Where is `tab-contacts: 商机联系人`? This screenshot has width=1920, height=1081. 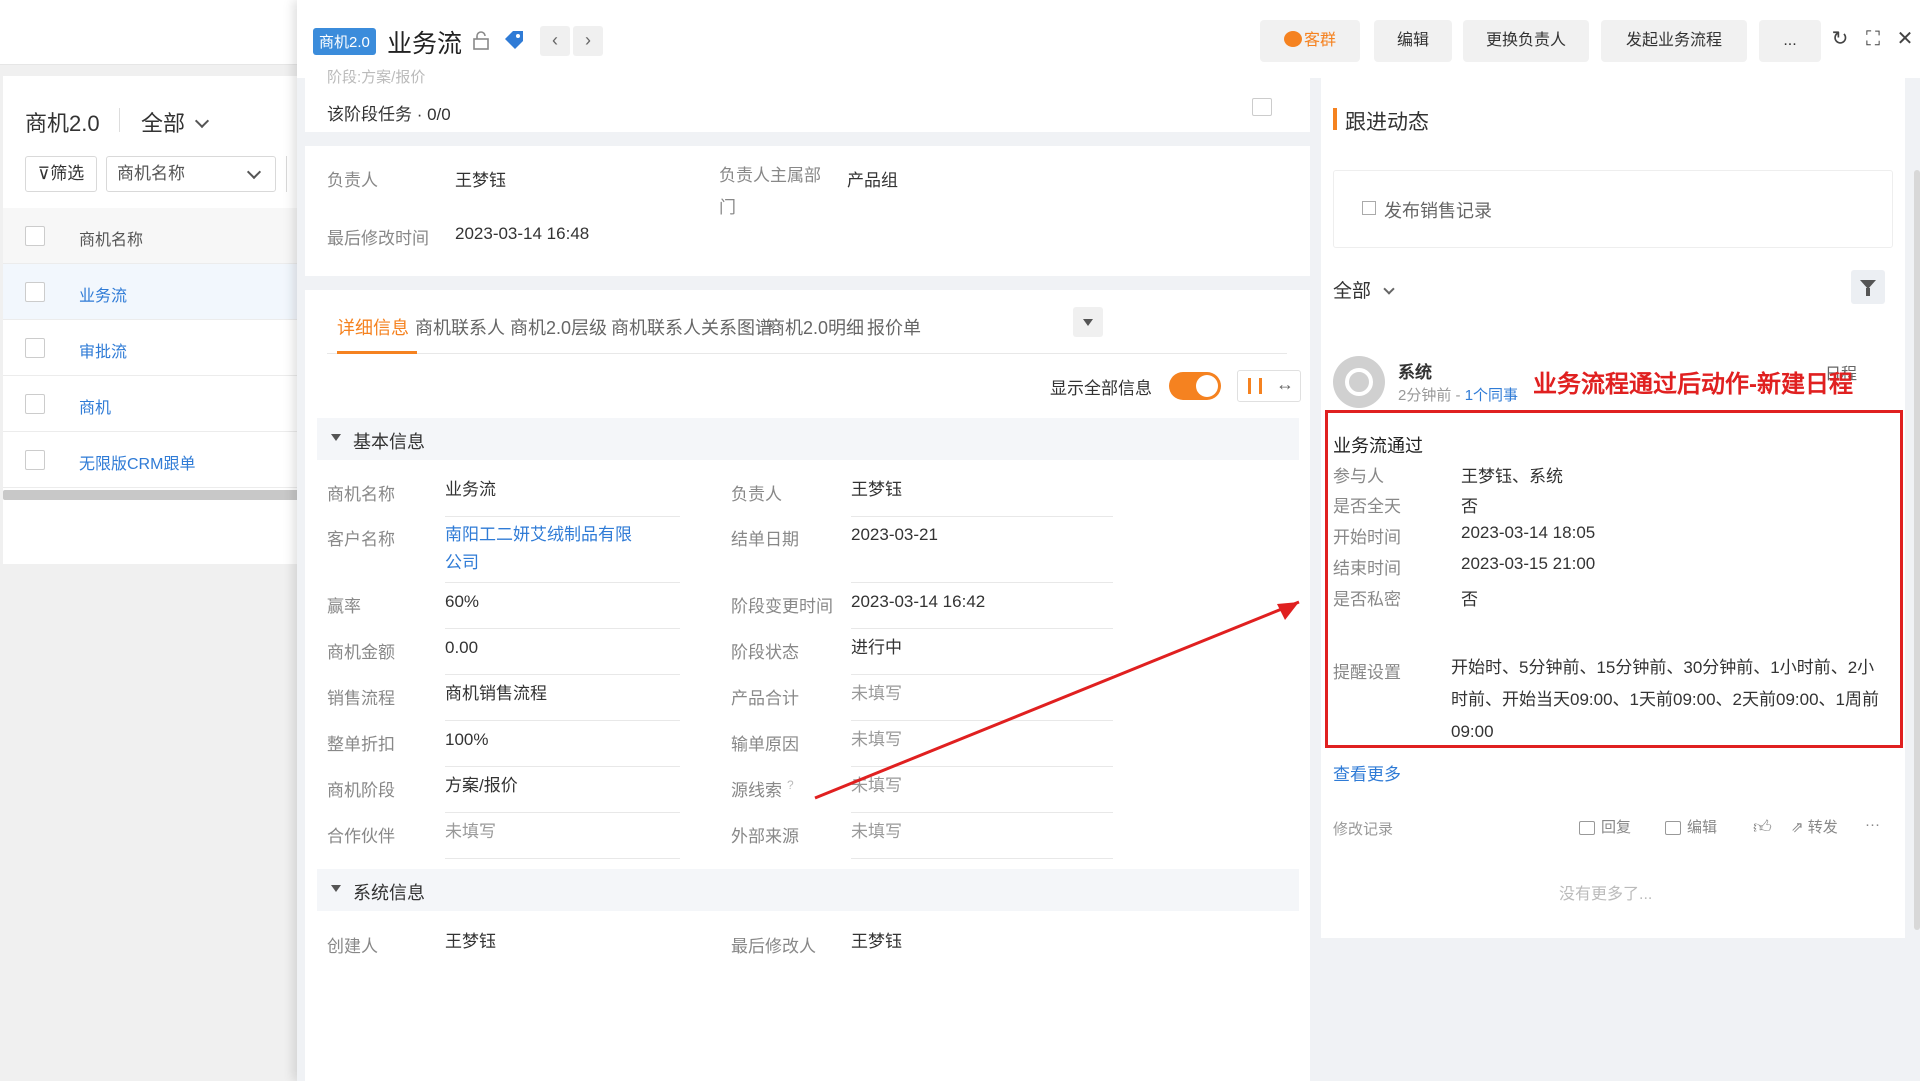
tab-contacts: 商机联系人 is located at coordinates (460, 334).